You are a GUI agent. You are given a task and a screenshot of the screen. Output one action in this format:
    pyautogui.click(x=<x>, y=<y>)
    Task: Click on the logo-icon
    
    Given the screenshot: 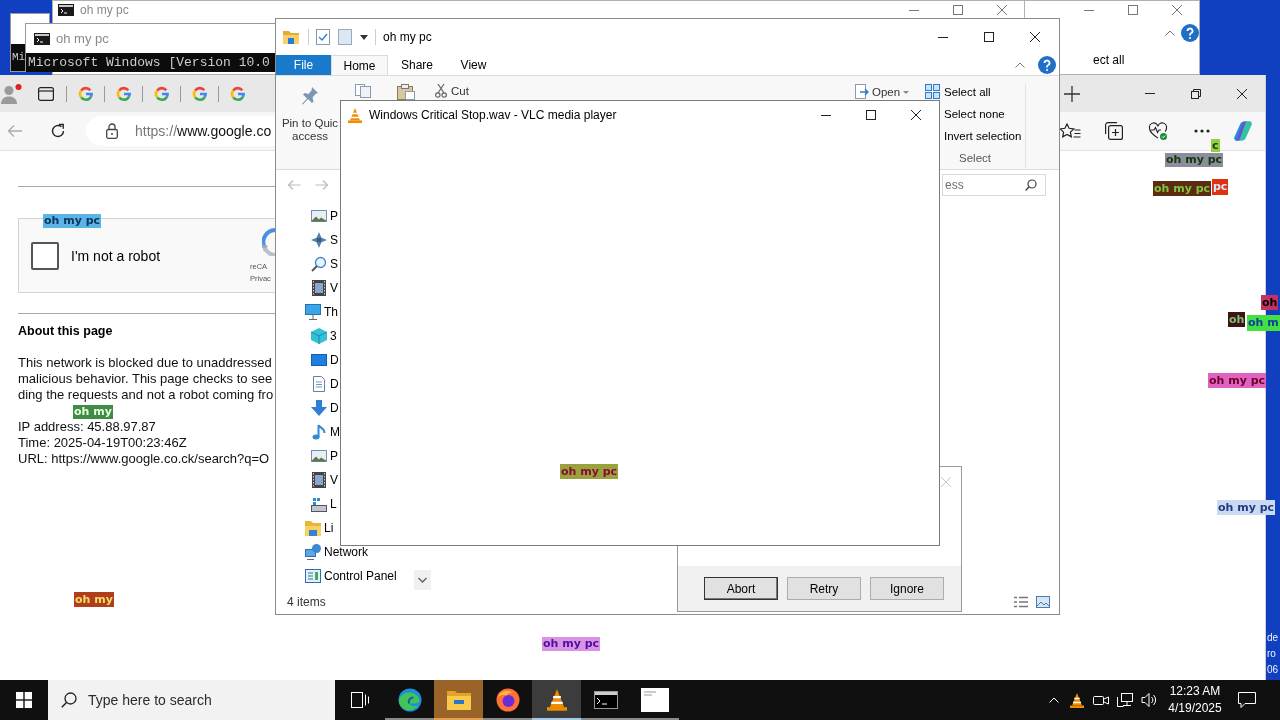 What is the action you would take?
    pyautogui.click(x=1243, y=131)
    